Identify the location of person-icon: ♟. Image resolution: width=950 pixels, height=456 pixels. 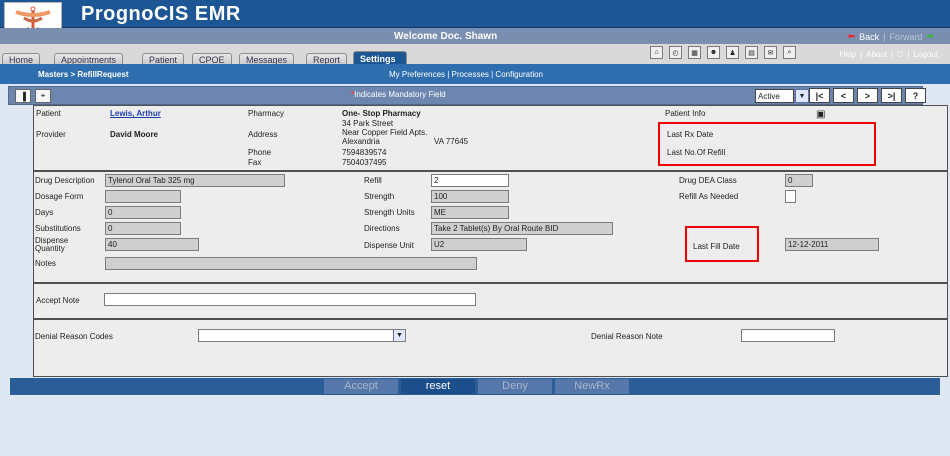
(732, 52).